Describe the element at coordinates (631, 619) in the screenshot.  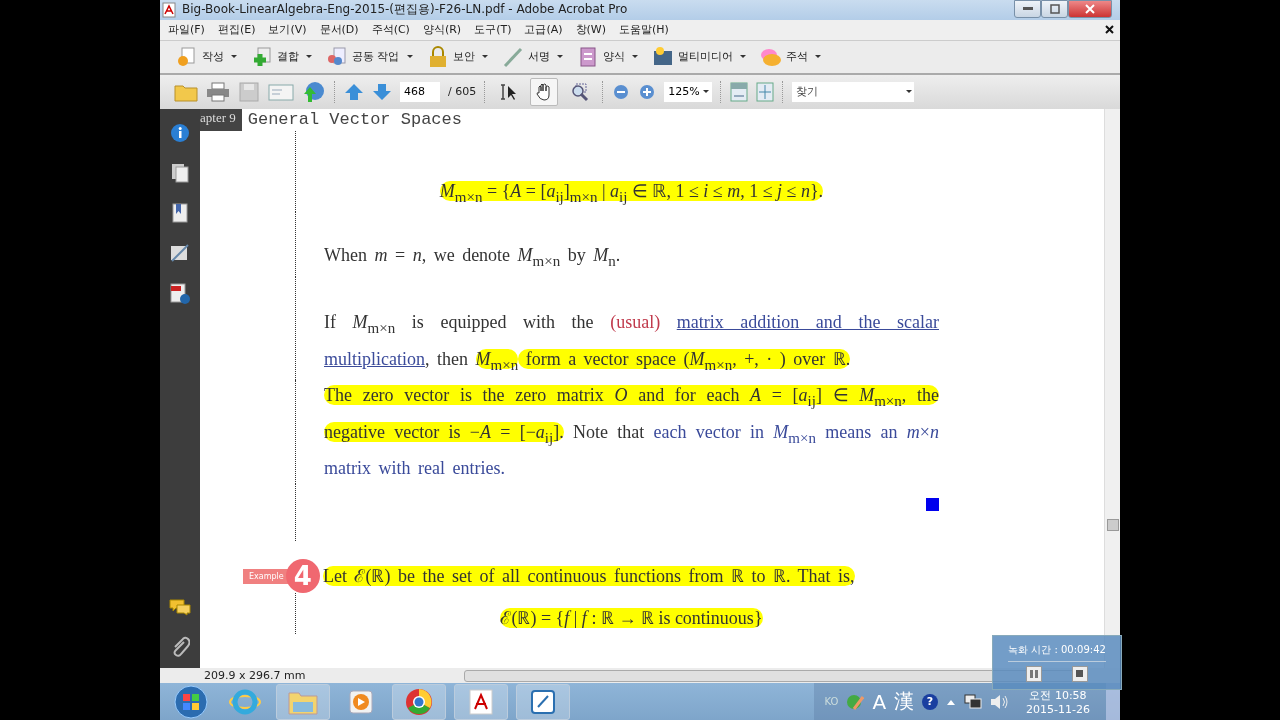
I see `math-formula: ℰ(ℝ) = {f | f : ℝ → ℝ is continuous}` at that location.